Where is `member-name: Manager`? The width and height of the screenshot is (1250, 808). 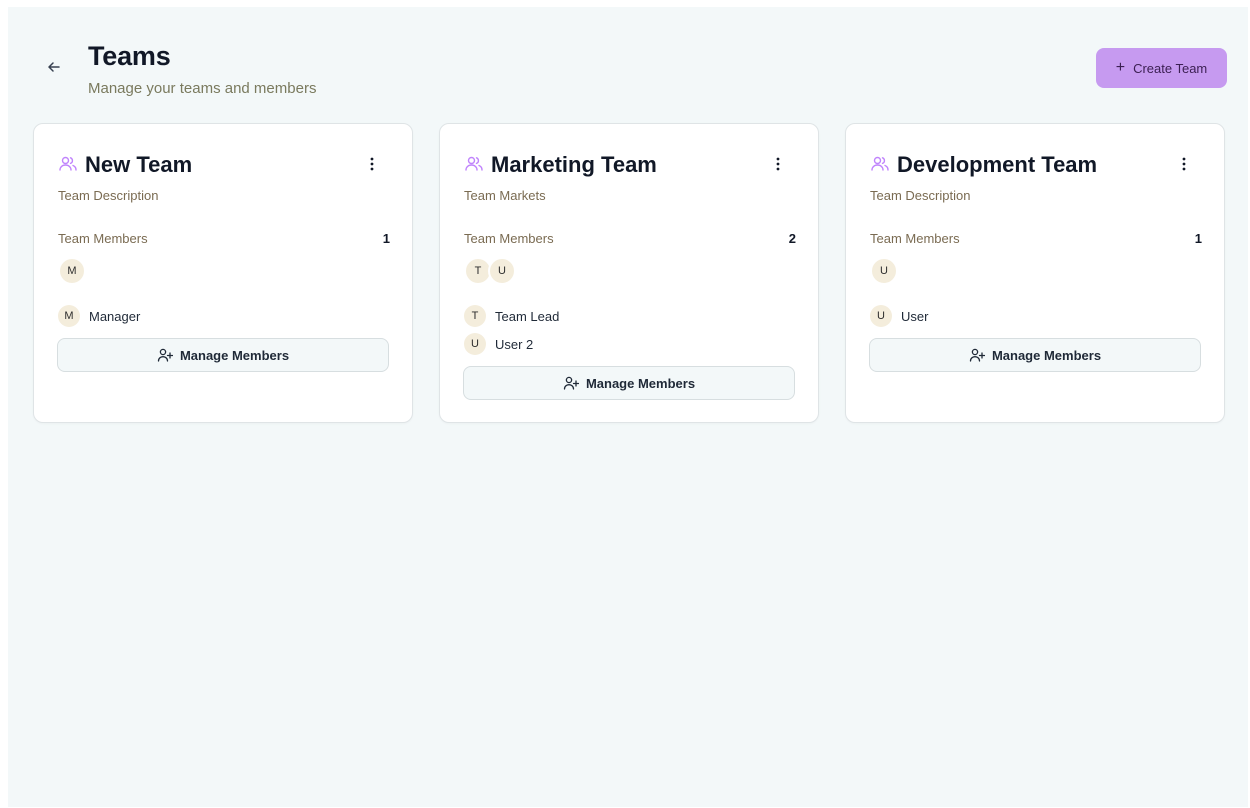 member-name: Manager is located at coordinates (115, 316).